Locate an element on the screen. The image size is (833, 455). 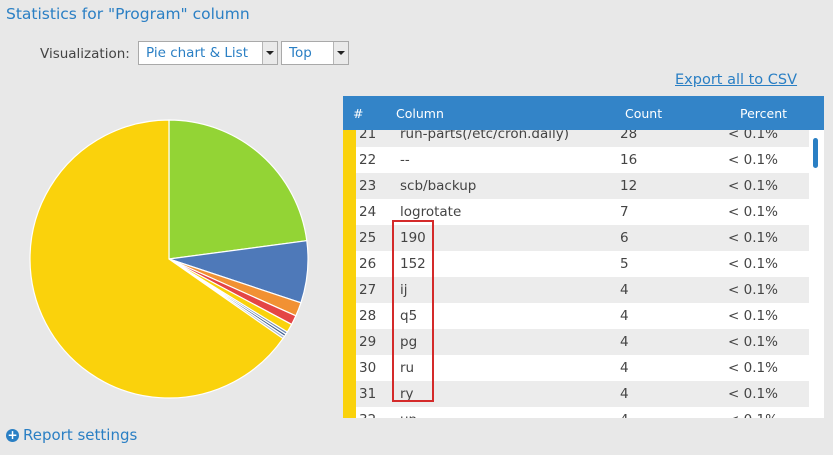
cell-count: 12 is located at coordinates (629, 186).